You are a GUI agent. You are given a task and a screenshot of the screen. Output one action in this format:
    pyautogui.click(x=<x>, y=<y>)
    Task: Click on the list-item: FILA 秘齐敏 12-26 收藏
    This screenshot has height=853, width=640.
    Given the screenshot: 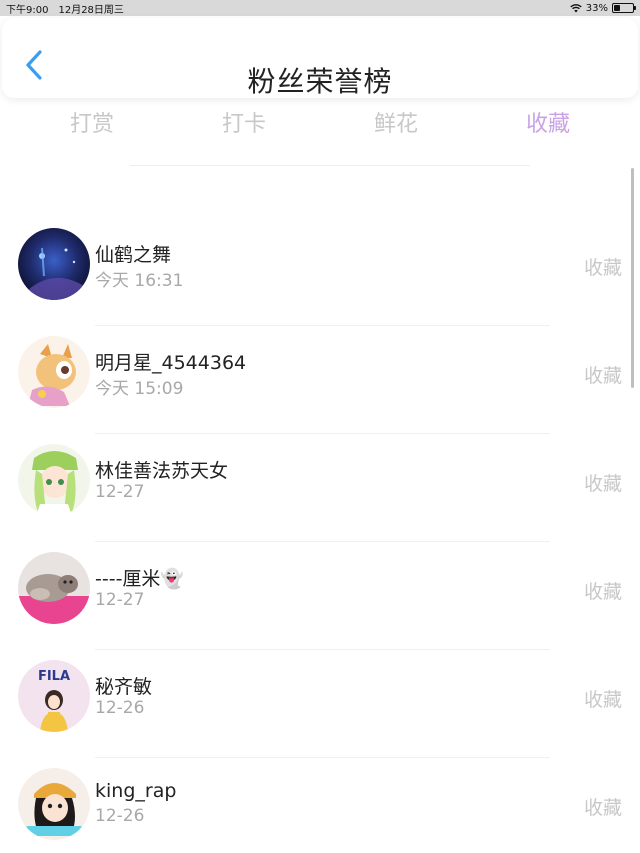 What is the action you would take?
    pyautogui.click(x=320, y=704)
    